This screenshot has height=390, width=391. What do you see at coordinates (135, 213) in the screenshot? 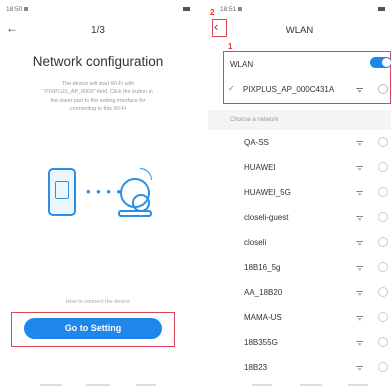
I see `camera-base` at bounding box center [135, 213].